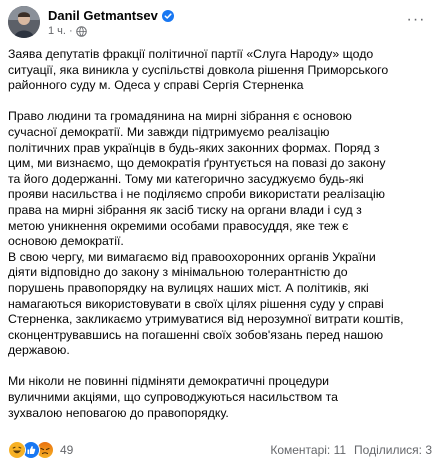 This screenshot has height=462, width=437. Describe the element at coordinates (219, 23) in the screenshot. I see `post-header: Danil Getmantsev 1 ч. · ···` at that location.